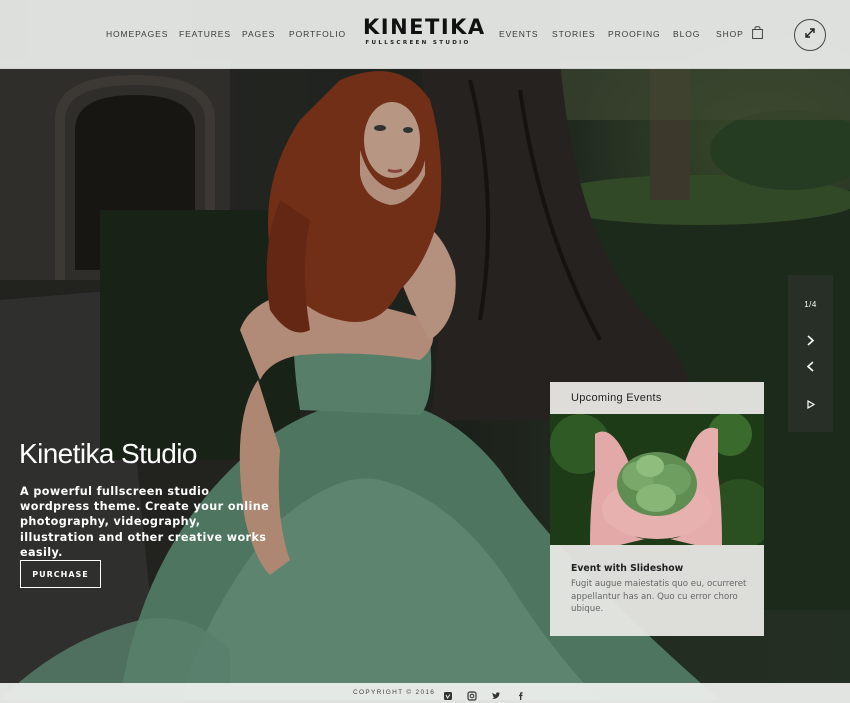 The image size is (850, 703). Describe the element at coordinates (317, 34) in the screenshot. I see `nav-item-portfolio: PORTFOLIO` at that location.